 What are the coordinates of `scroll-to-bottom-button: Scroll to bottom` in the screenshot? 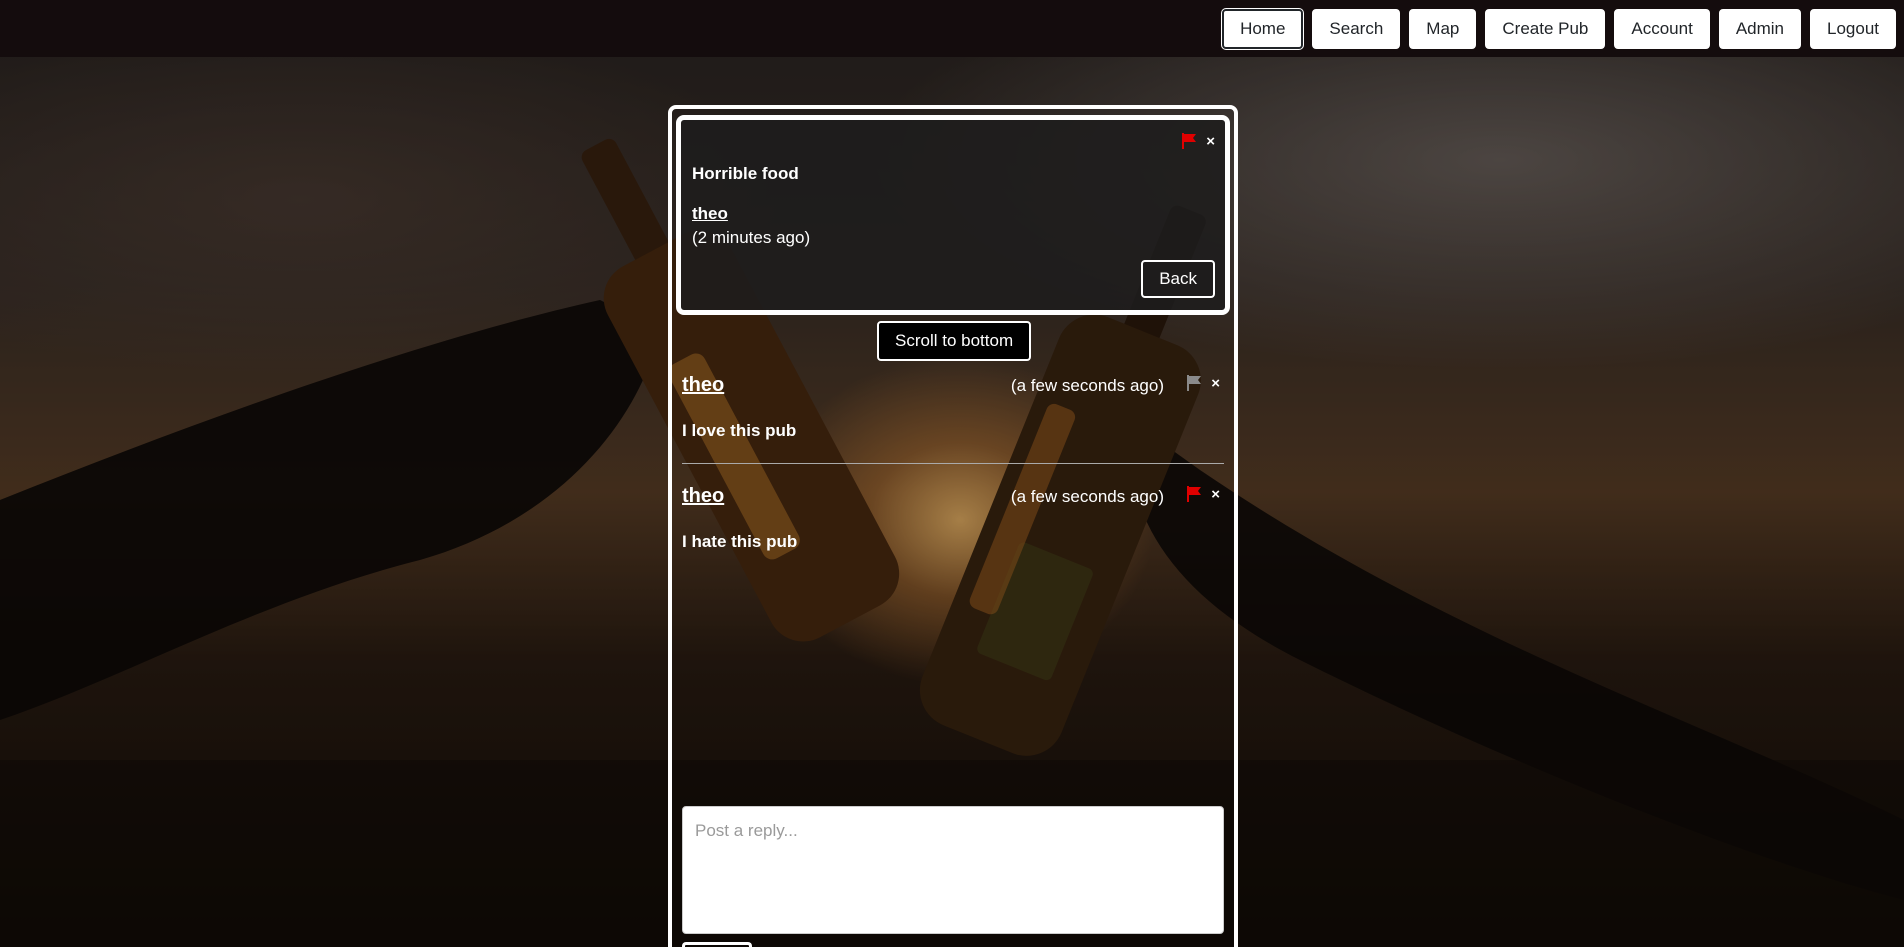 It's located at (954, 341).